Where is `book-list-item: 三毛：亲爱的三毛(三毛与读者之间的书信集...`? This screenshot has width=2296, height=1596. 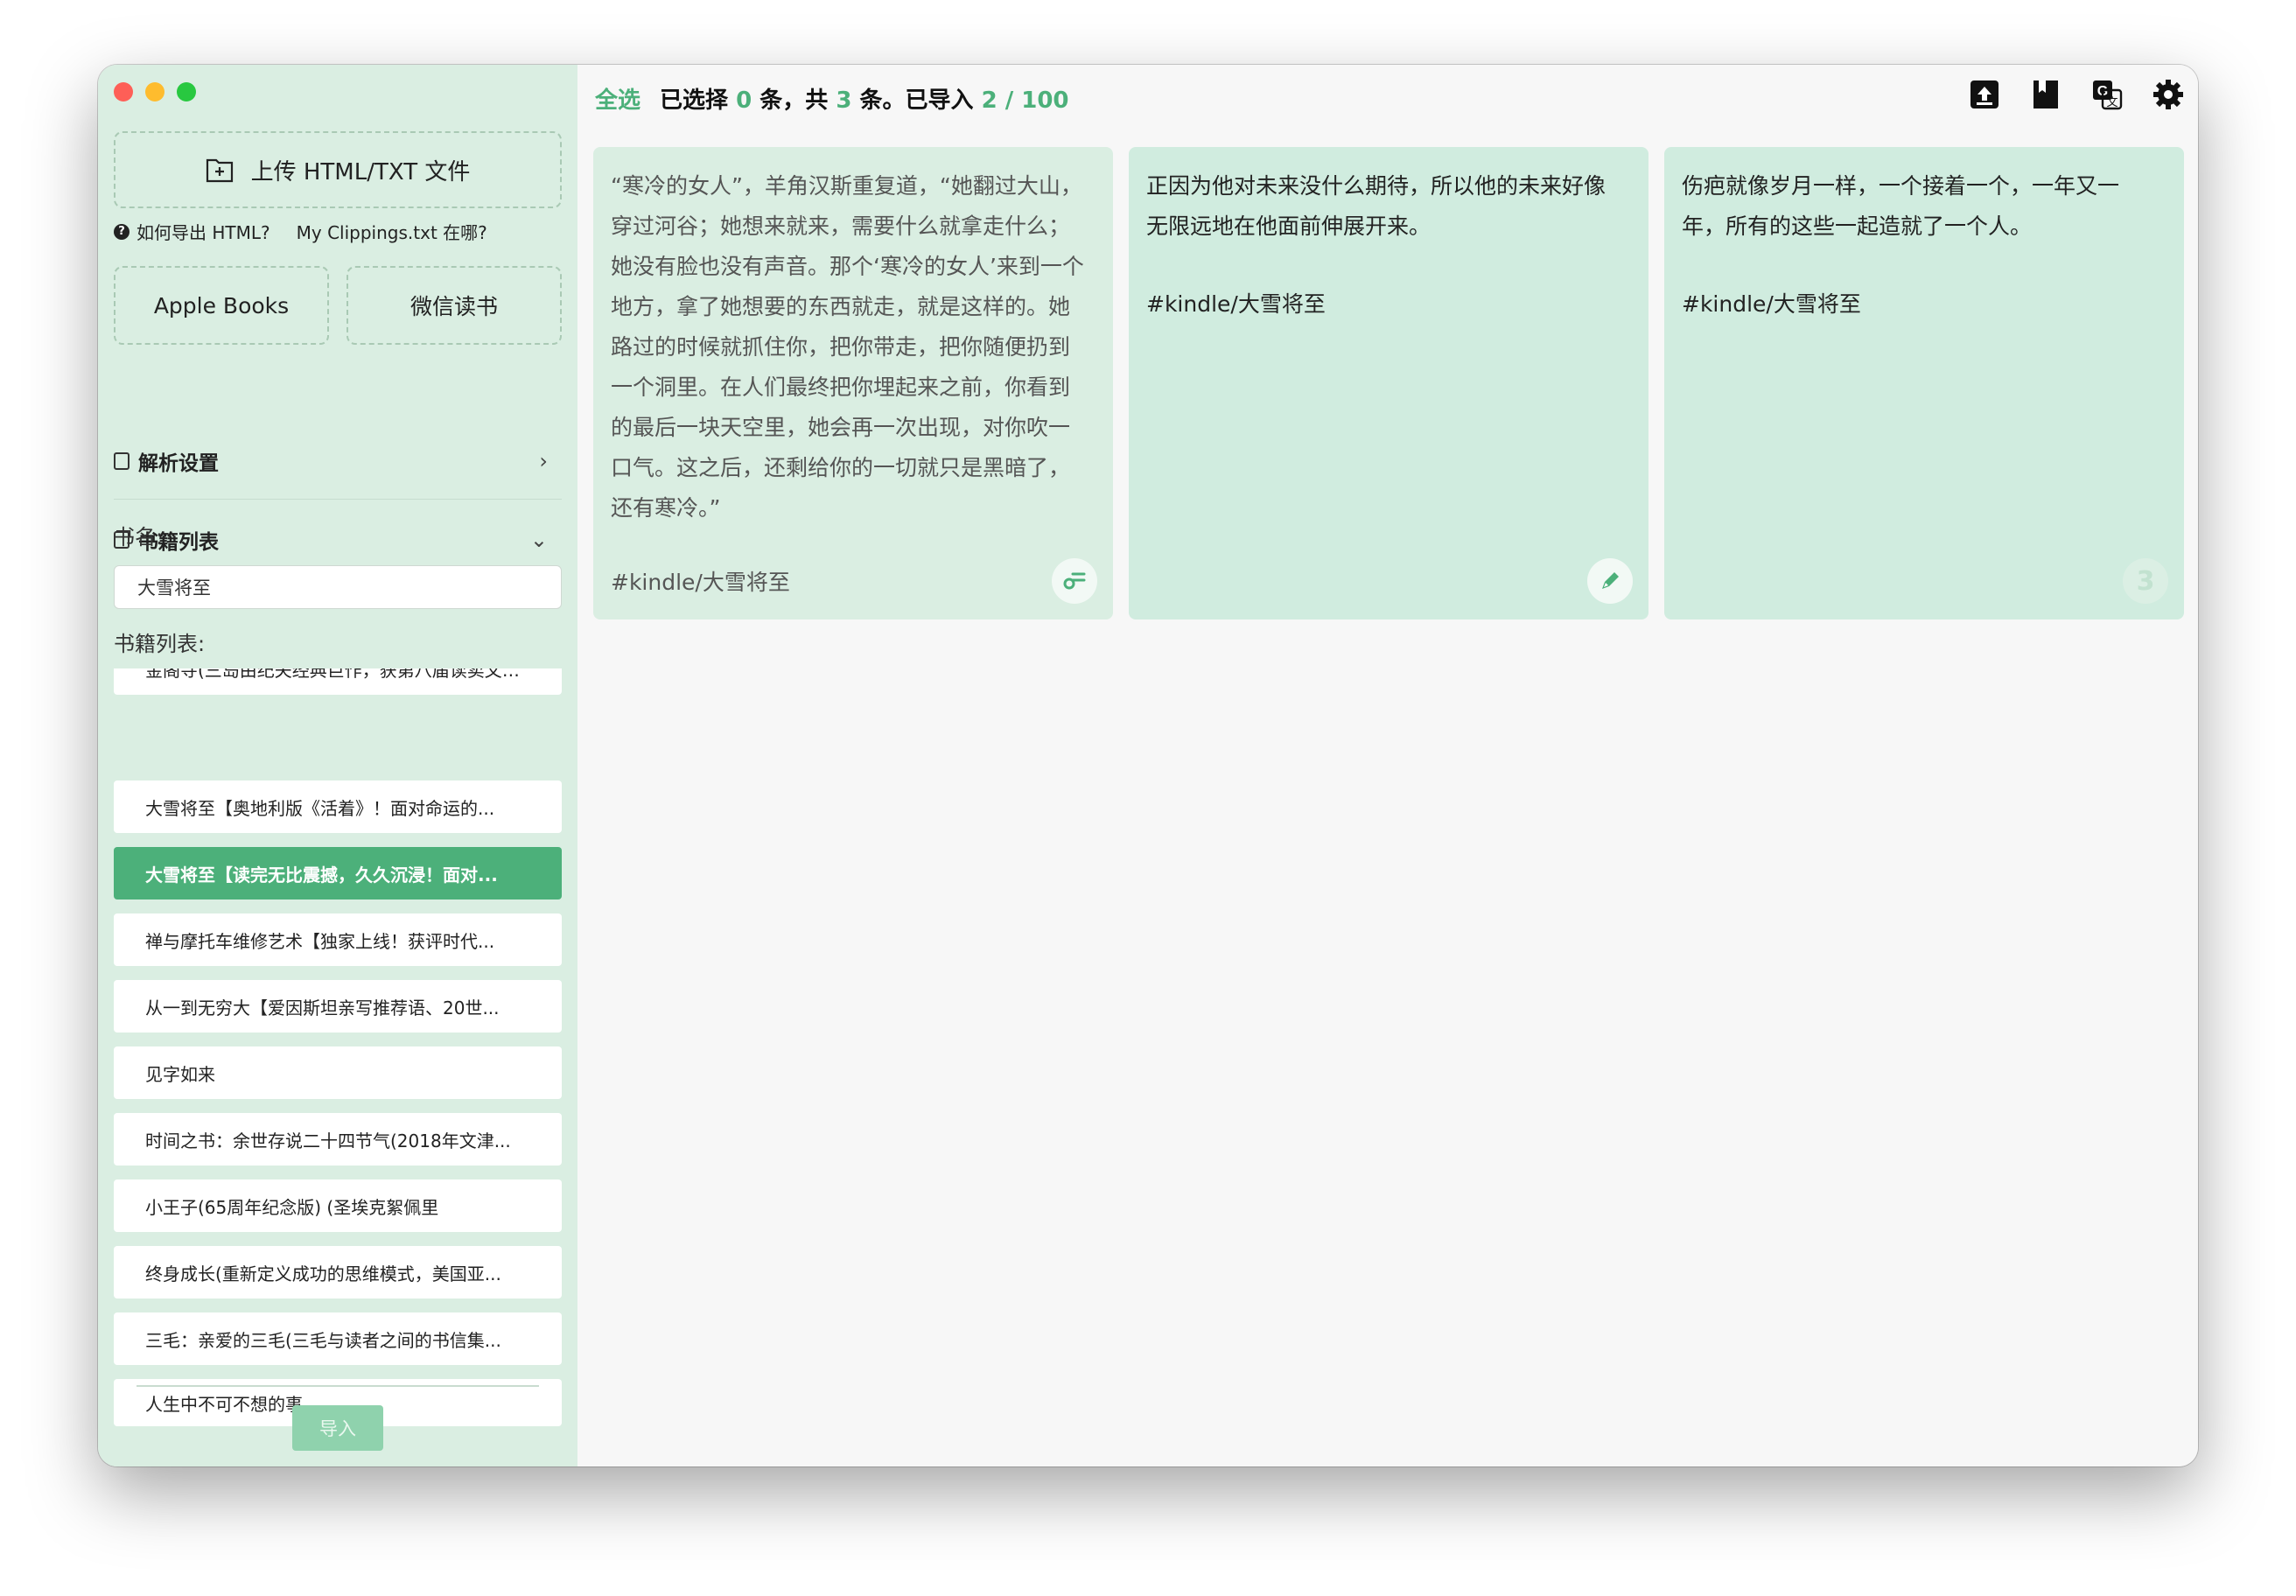 book-list-item: 三毛：亲爱的三毛(三毛与读者之间的书信集... is located at coordinates (338, 1338).